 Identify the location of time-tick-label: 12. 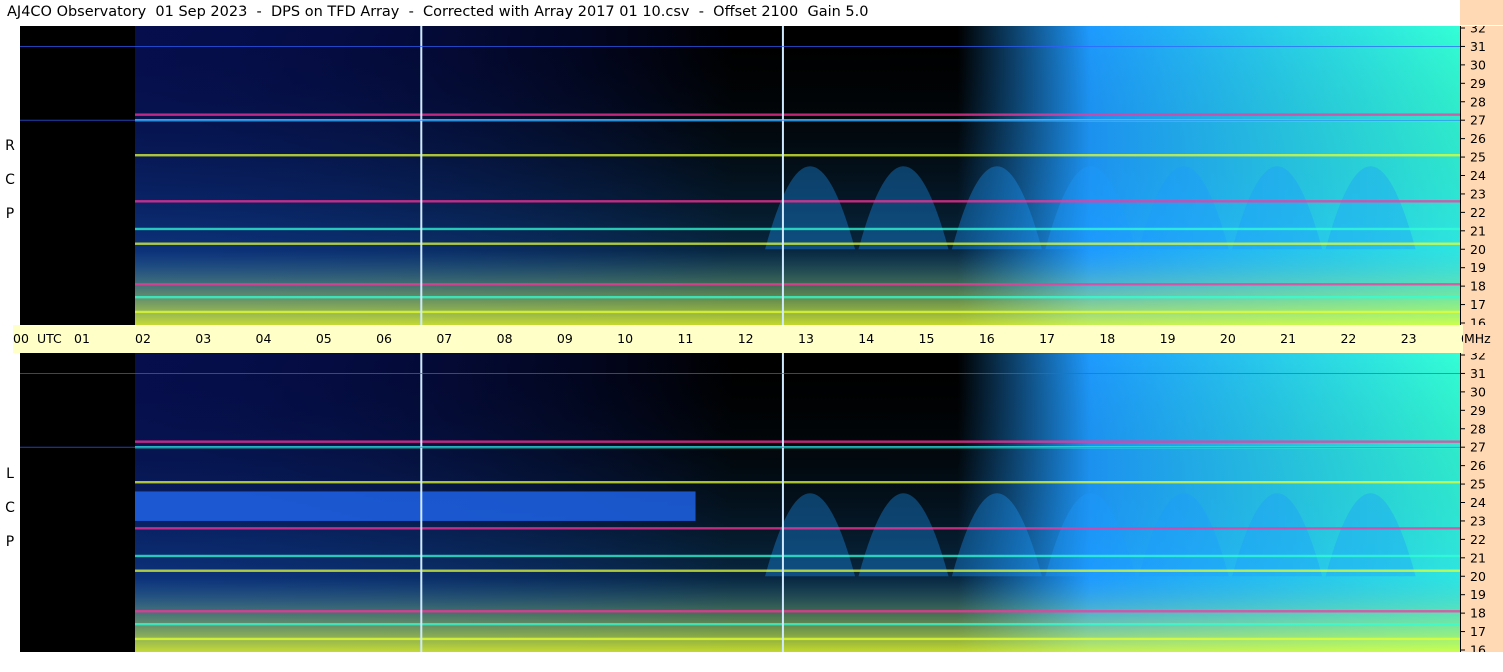
(746, 338).